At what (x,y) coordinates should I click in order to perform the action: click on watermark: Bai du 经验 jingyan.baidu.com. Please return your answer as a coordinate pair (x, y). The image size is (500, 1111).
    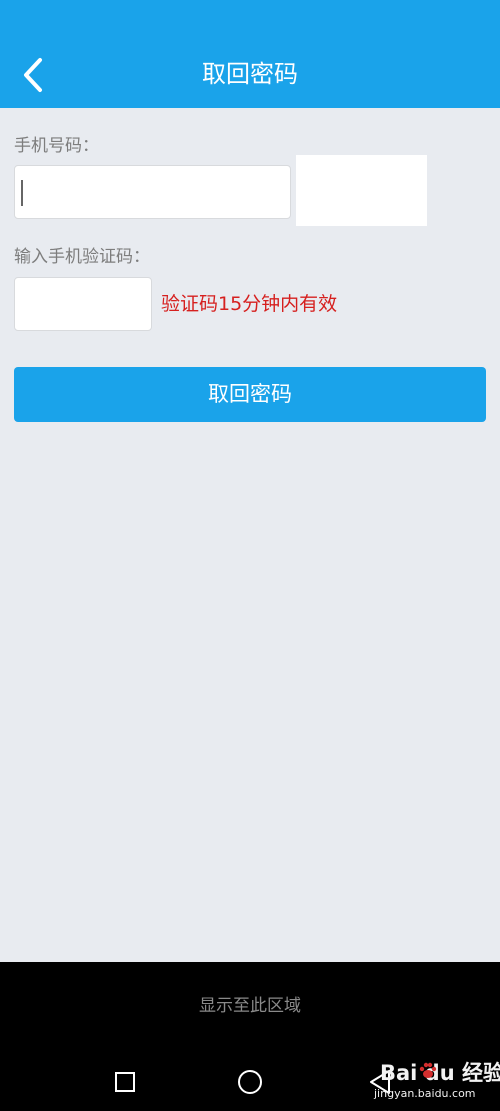
    Looking at the image, I should click on (433, 1080).